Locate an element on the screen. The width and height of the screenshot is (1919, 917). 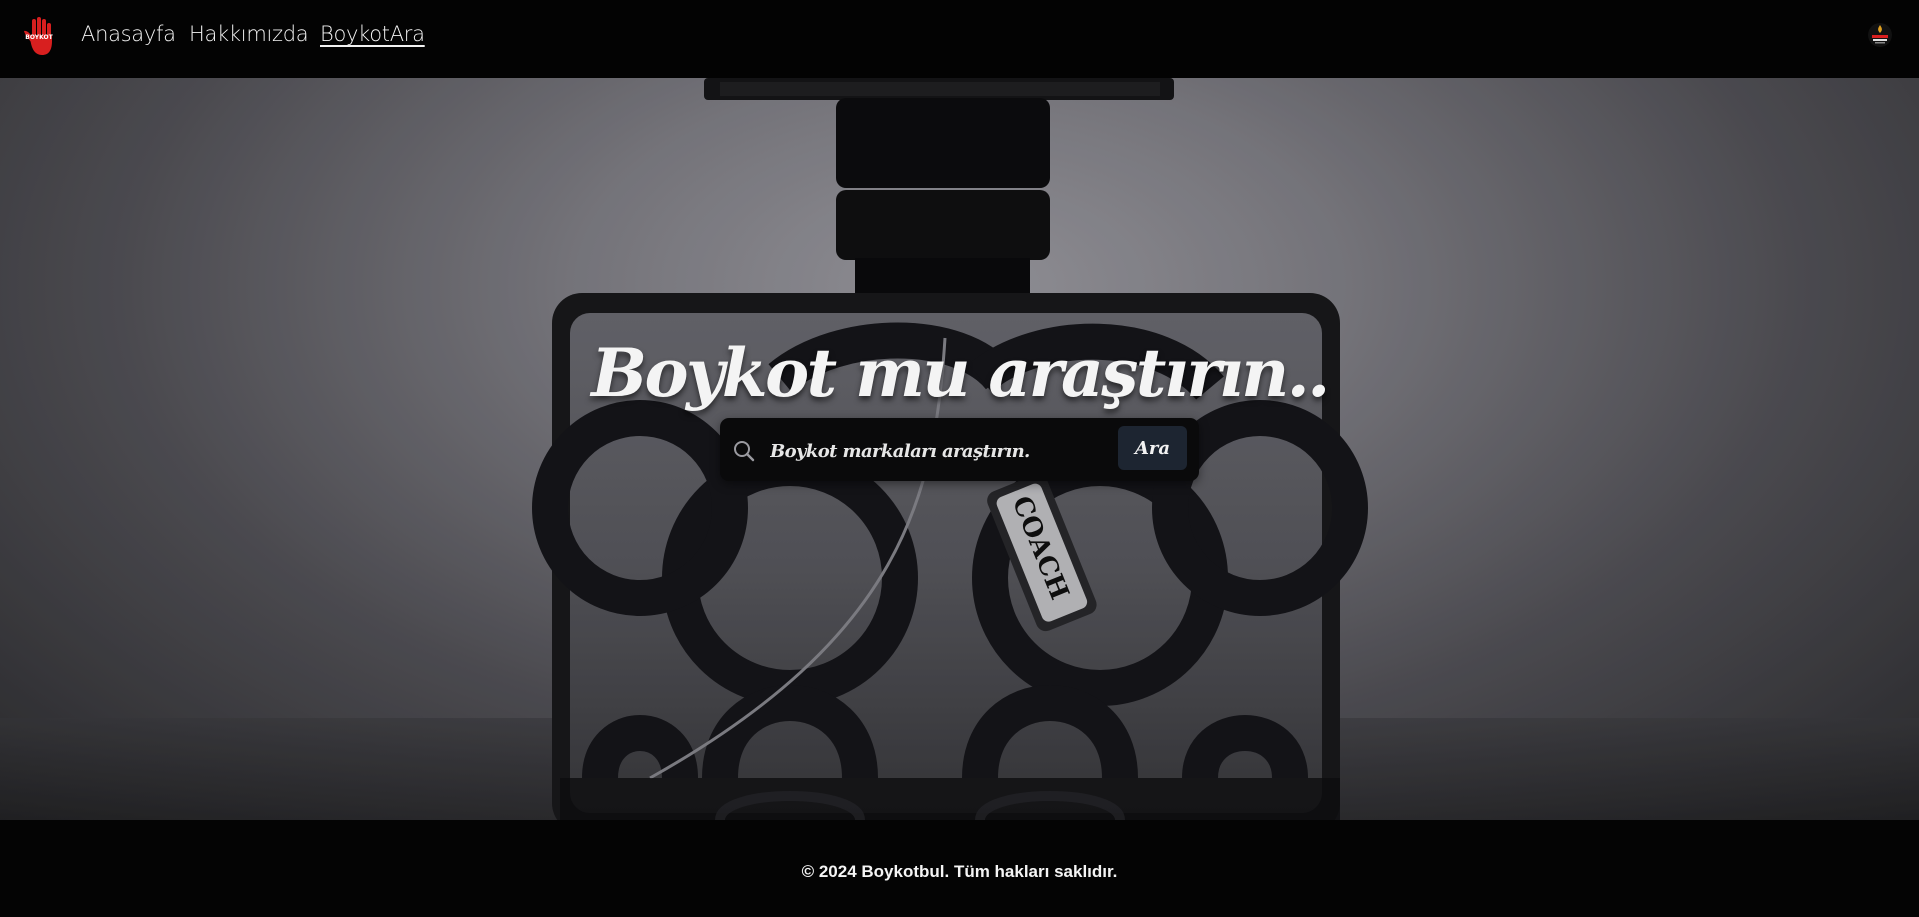
search-bar: Ara is located at coordinates (959, 449).